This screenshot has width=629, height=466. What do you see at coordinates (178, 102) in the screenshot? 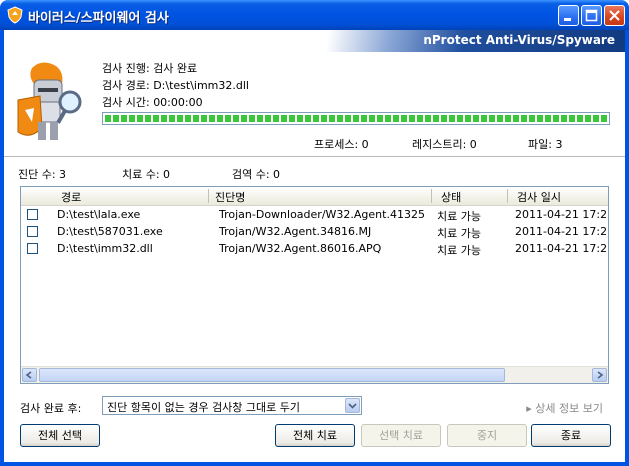
I see `scan-time-value: 00:00:00` at bounding box center [178, 102].